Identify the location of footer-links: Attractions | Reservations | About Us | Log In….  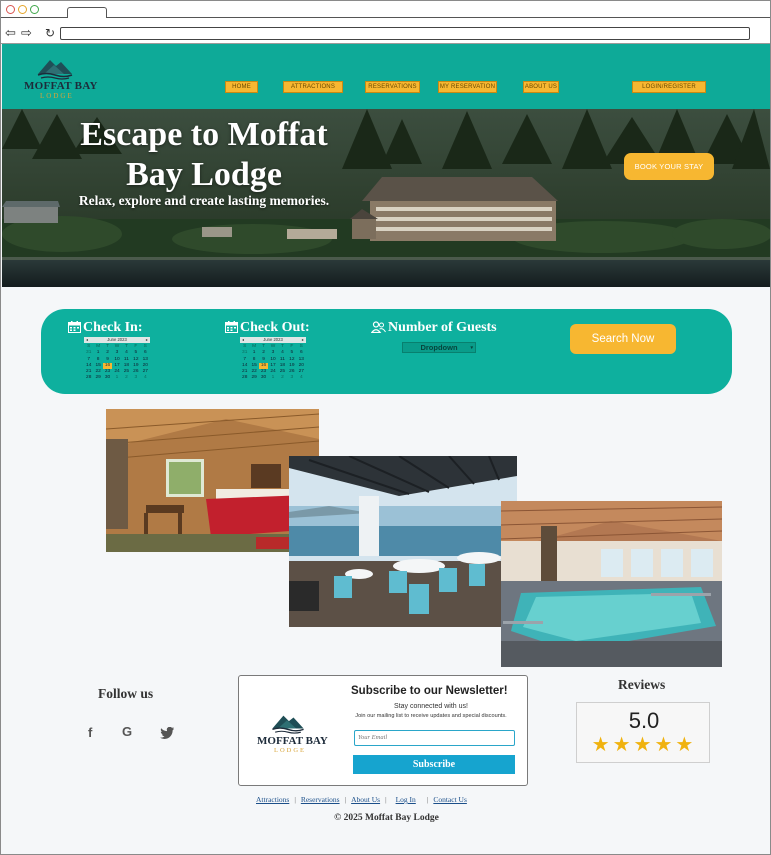
(391, 799).